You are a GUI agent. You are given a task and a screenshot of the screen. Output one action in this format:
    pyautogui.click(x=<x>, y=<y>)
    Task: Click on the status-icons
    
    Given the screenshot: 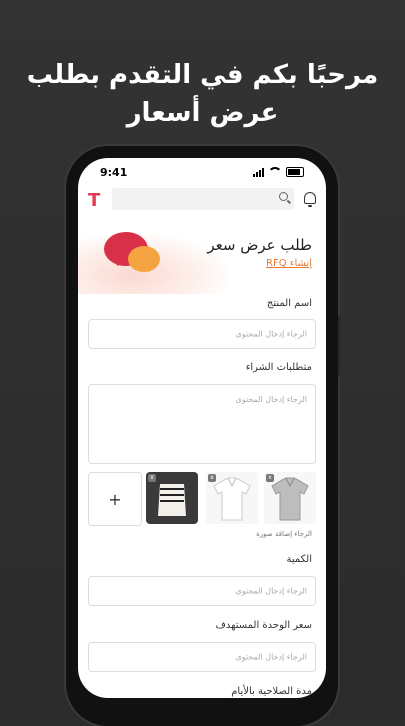 What is the action you would take?
    pyautogui.click(x=278, y=172)
    